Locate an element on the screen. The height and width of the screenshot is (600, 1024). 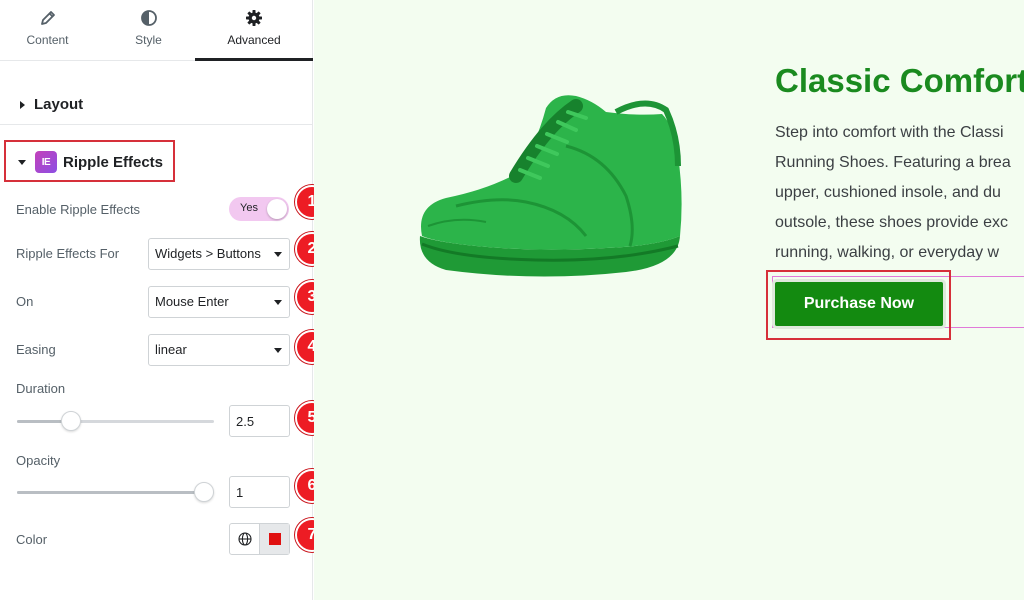
easing-value: linear is located at coordinates (171, 349).